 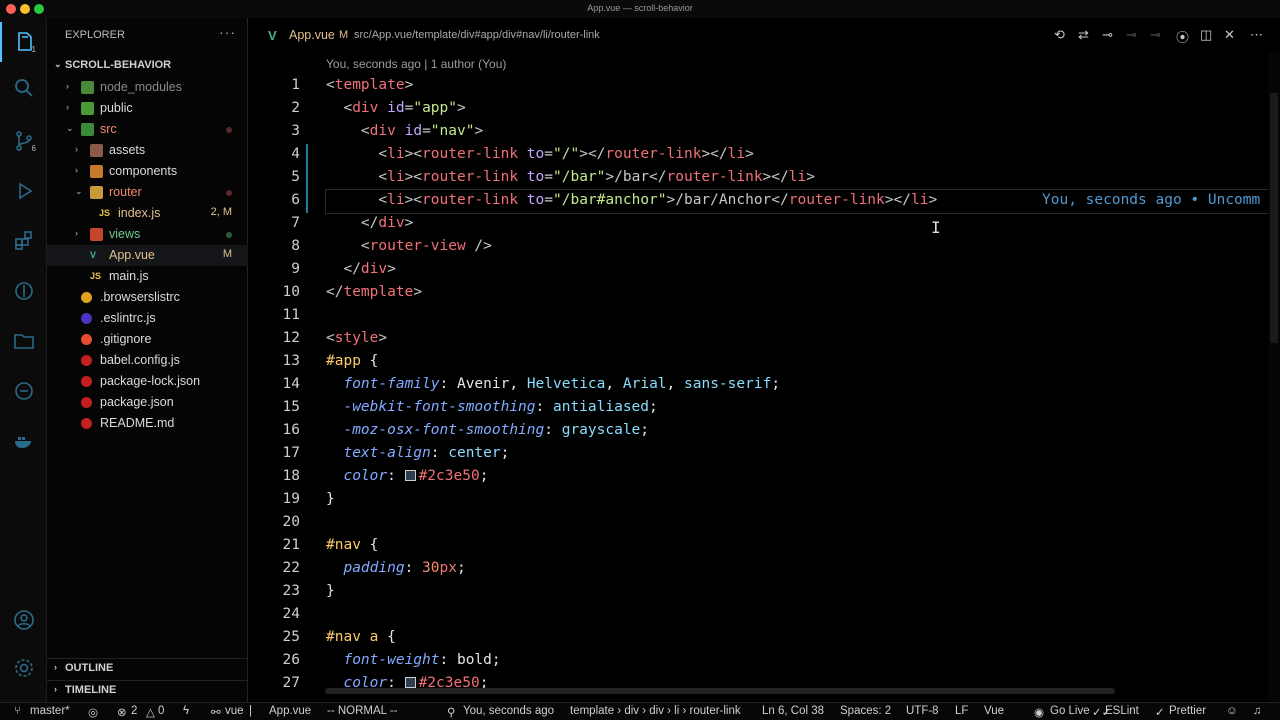 I want to click on code-content: </template>, so click(x=803, y=293).